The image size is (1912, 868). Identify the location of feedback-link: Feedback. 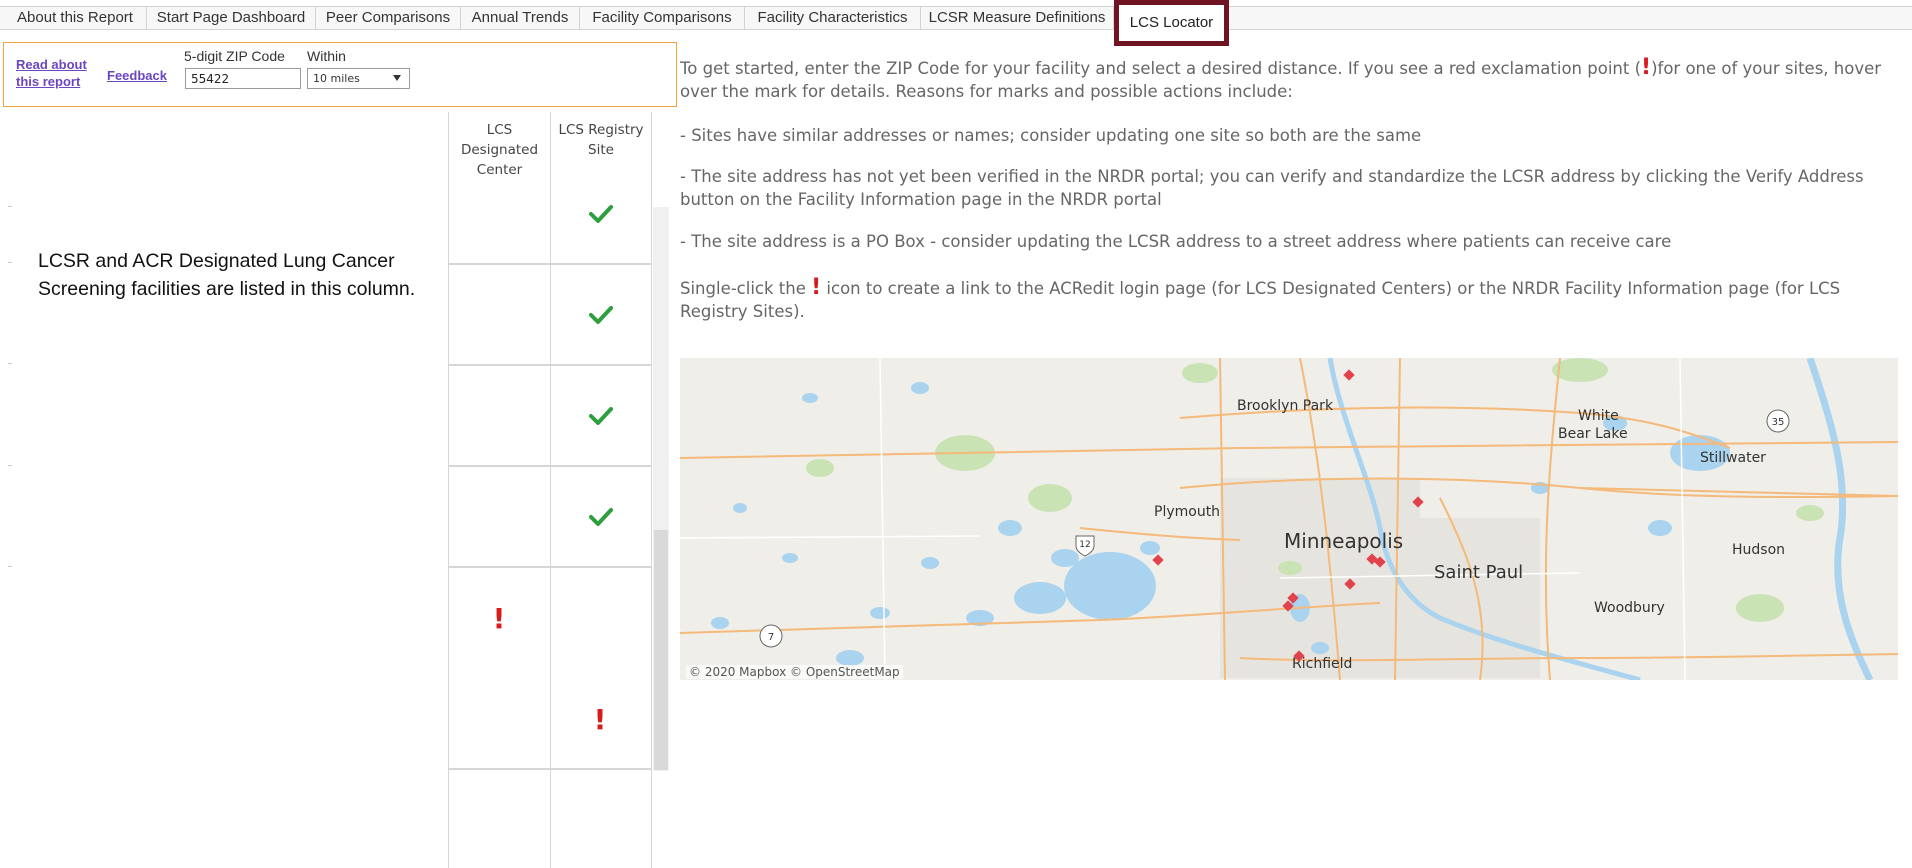
(137, 75).